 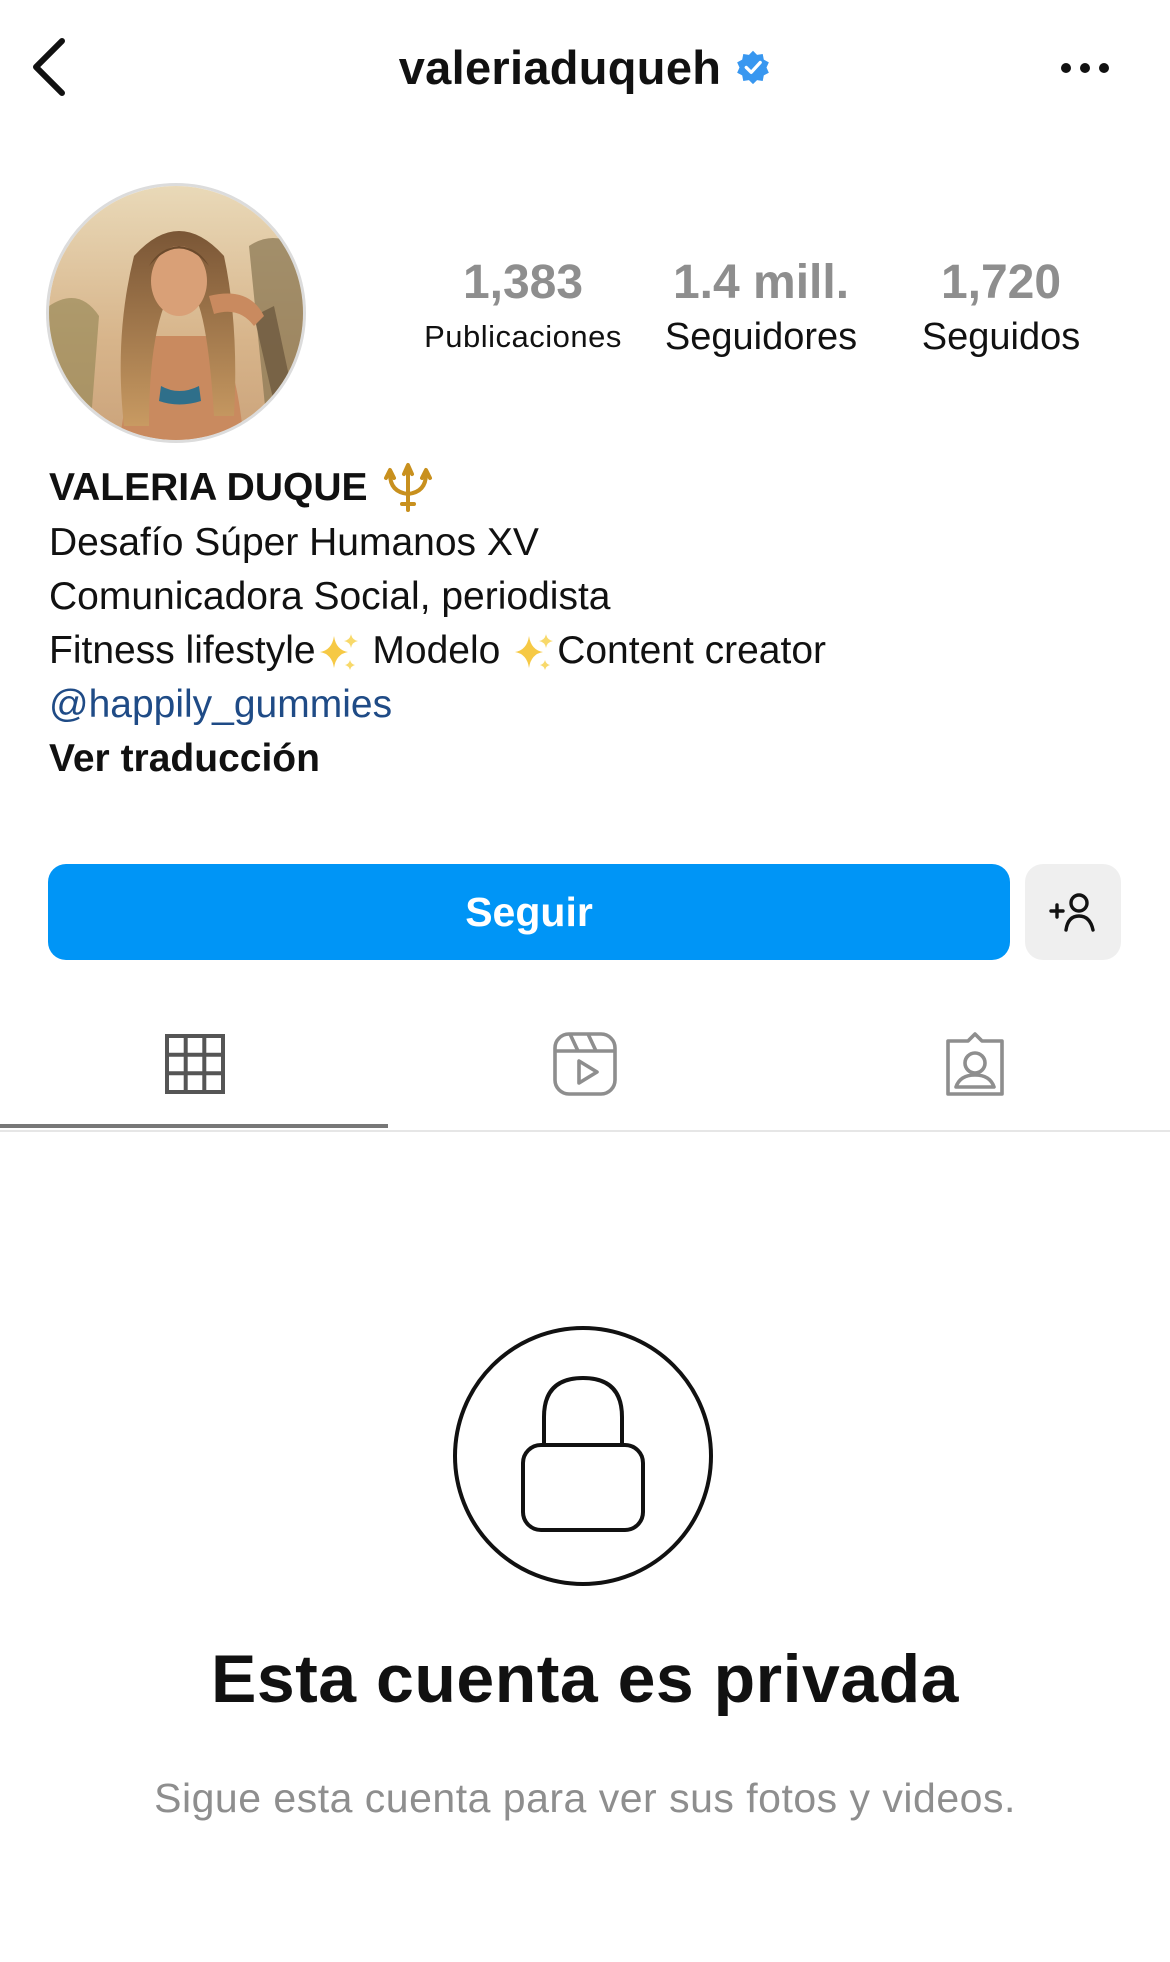 What do you see at coordinates (194, 1126) in the screenshot?
I see `active-tab-indicator` at bounding box center [194, 1126].